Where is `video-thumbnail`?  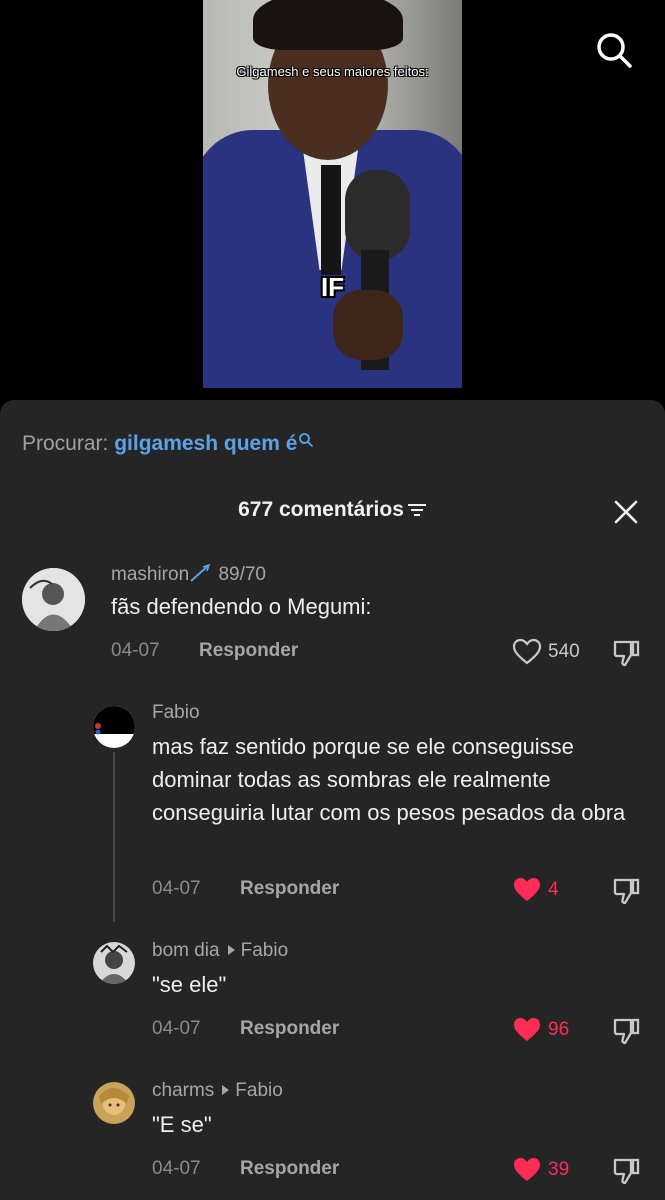
video-thumbnail is located at coordinates (332, 194).